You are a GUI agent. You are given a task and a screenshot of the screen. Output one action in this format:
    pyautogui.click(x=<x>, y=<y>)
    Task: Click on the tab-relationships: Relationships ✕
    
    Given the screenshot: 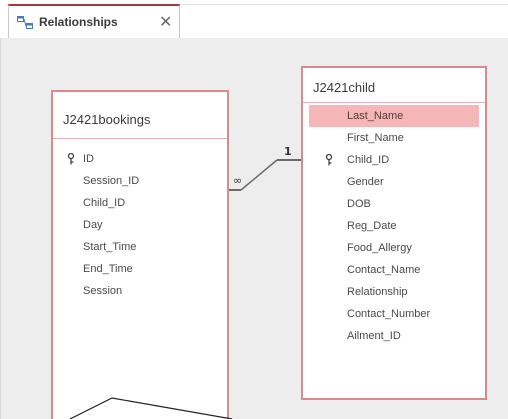 What is the action you would take?
    pyautogui.click(x=94, y=21)
    